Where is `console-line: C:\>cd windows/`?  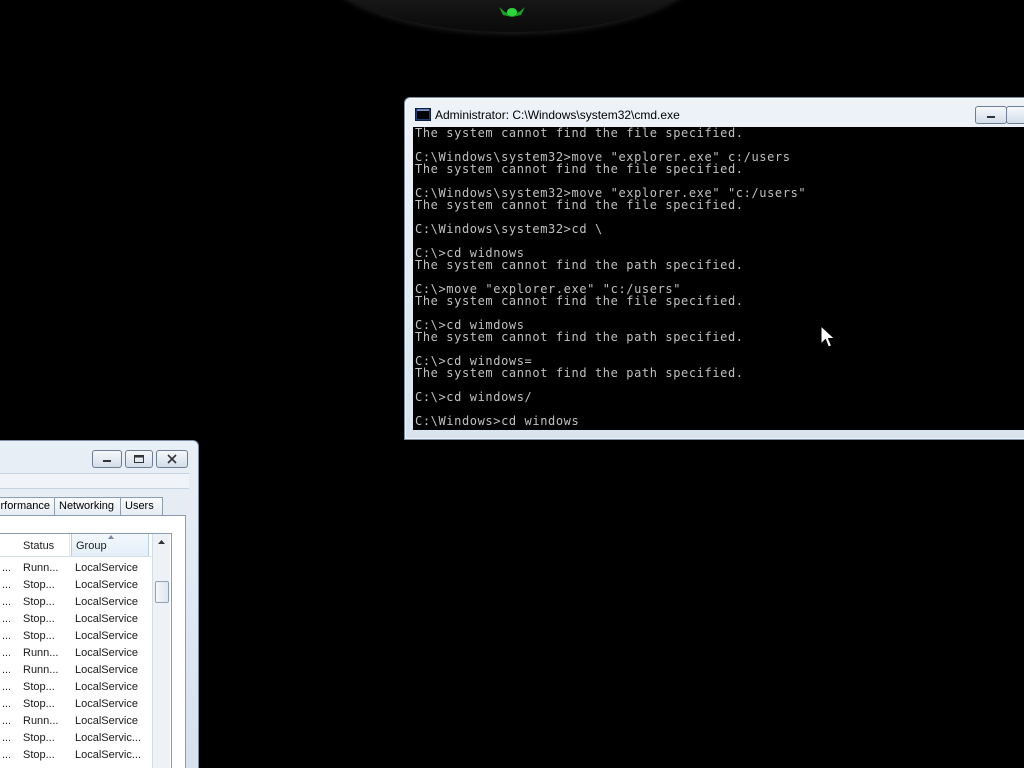 console-line: C:\>cd windows/ is located at coordinates (474, 397).